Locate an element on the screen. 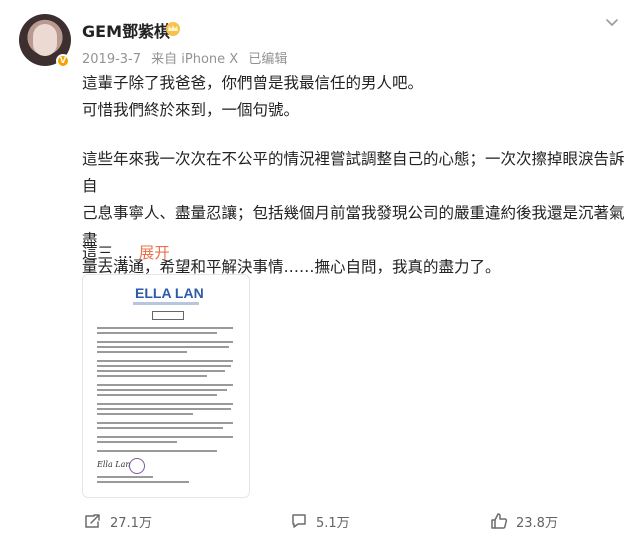 The height and width of the screenshot is (539, 642). repost-button: 27.1万 is located at coordinates (118, 521).